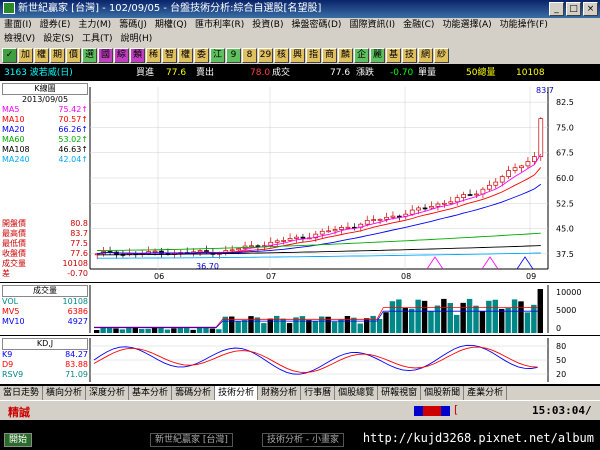  What do you see at coordinates (137, 55) in the screenshot?
I see `toolbar-button-8: 類` at bounding box center [137, 55].